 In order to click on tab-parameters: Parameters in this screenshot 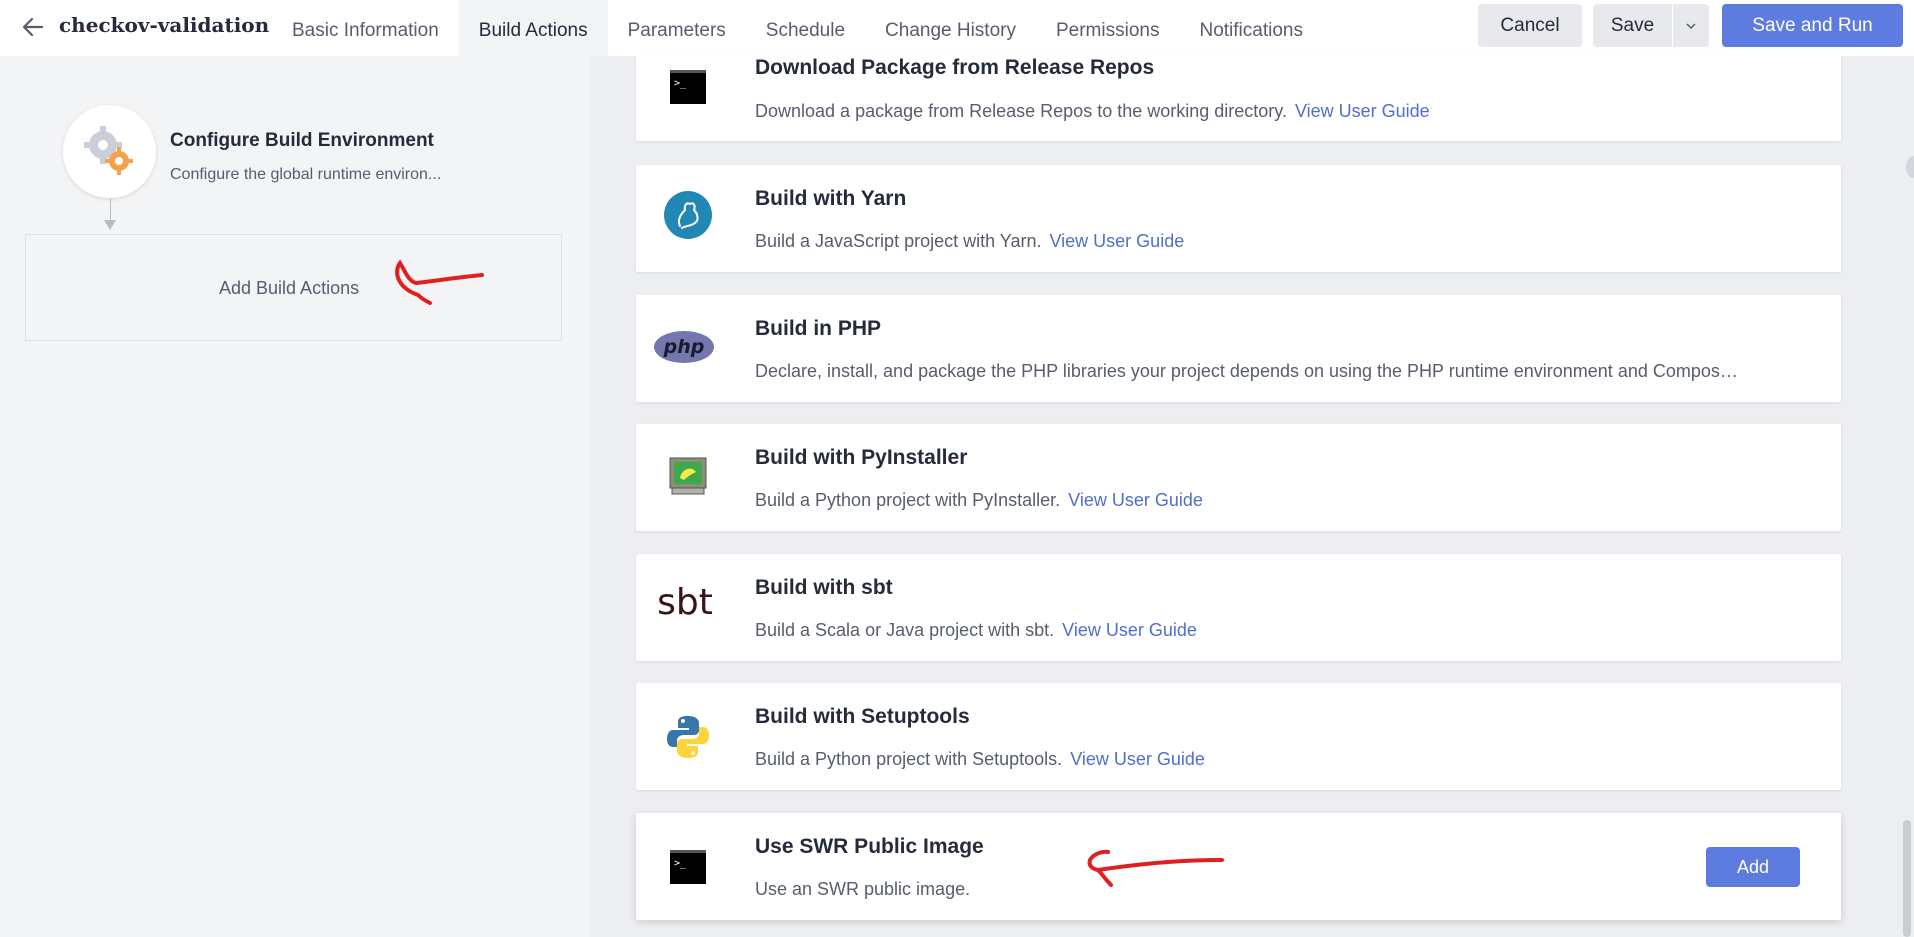, I will do `click(677, 28)`.